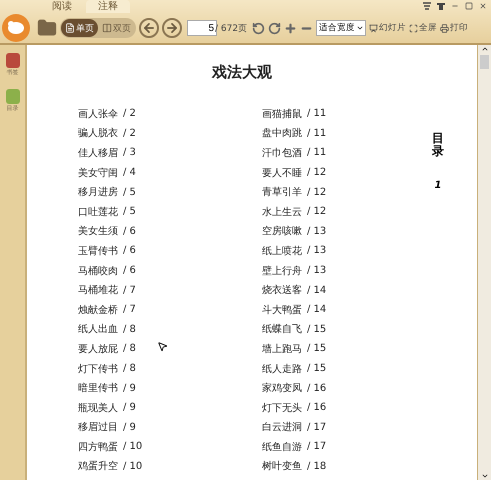  What do you see at coordinates (98, 251) in the screenshot?
I see `toc-entry: 玉臂传书` at bounding box center [98, 251].